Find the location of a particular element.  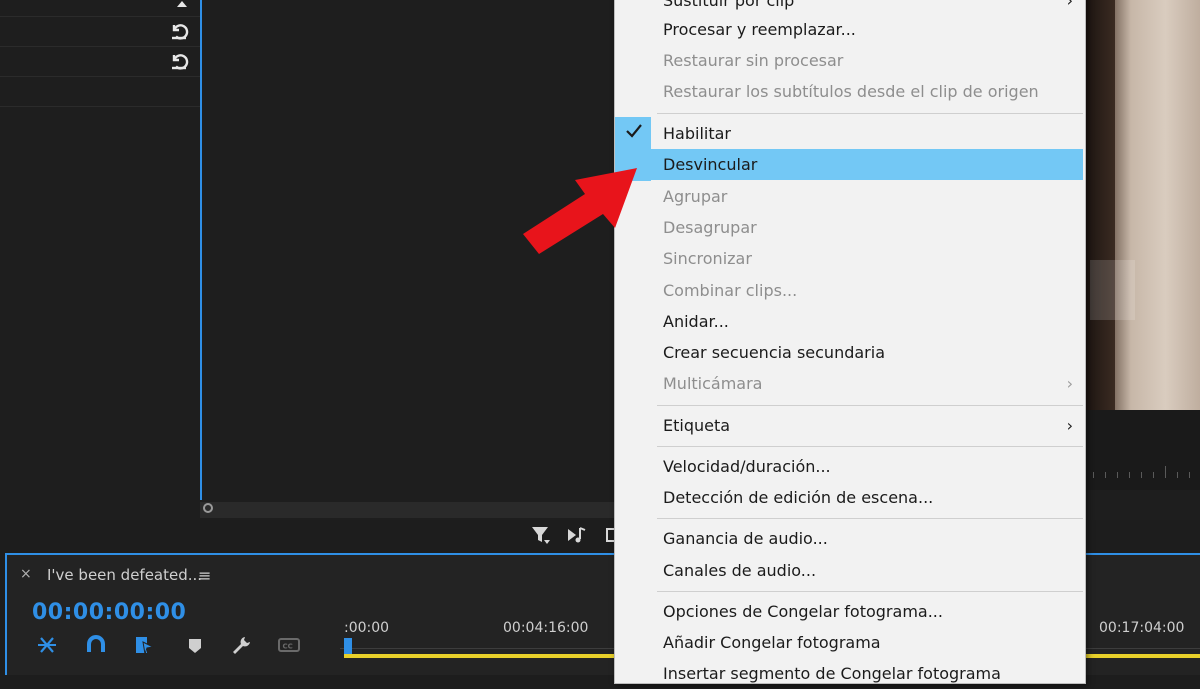

panel-menu-icon: ≡ is located at coordinates (204, 575).